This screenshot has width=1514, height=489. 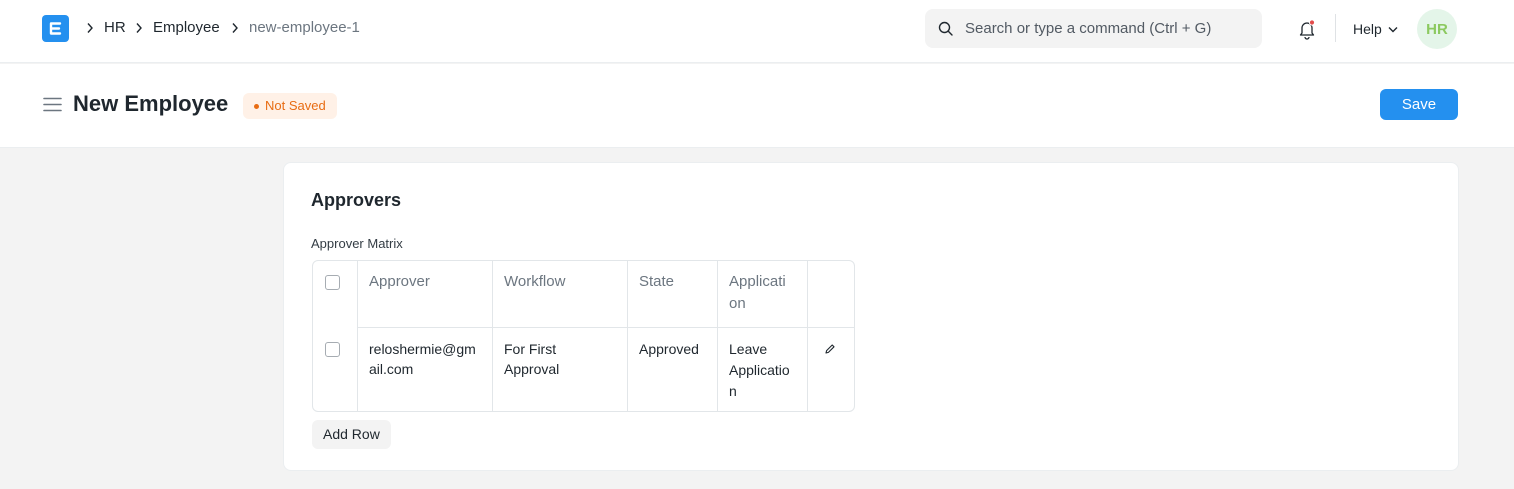 I want to click on sidebar-toggle-icon, so click(x=52, y=104).